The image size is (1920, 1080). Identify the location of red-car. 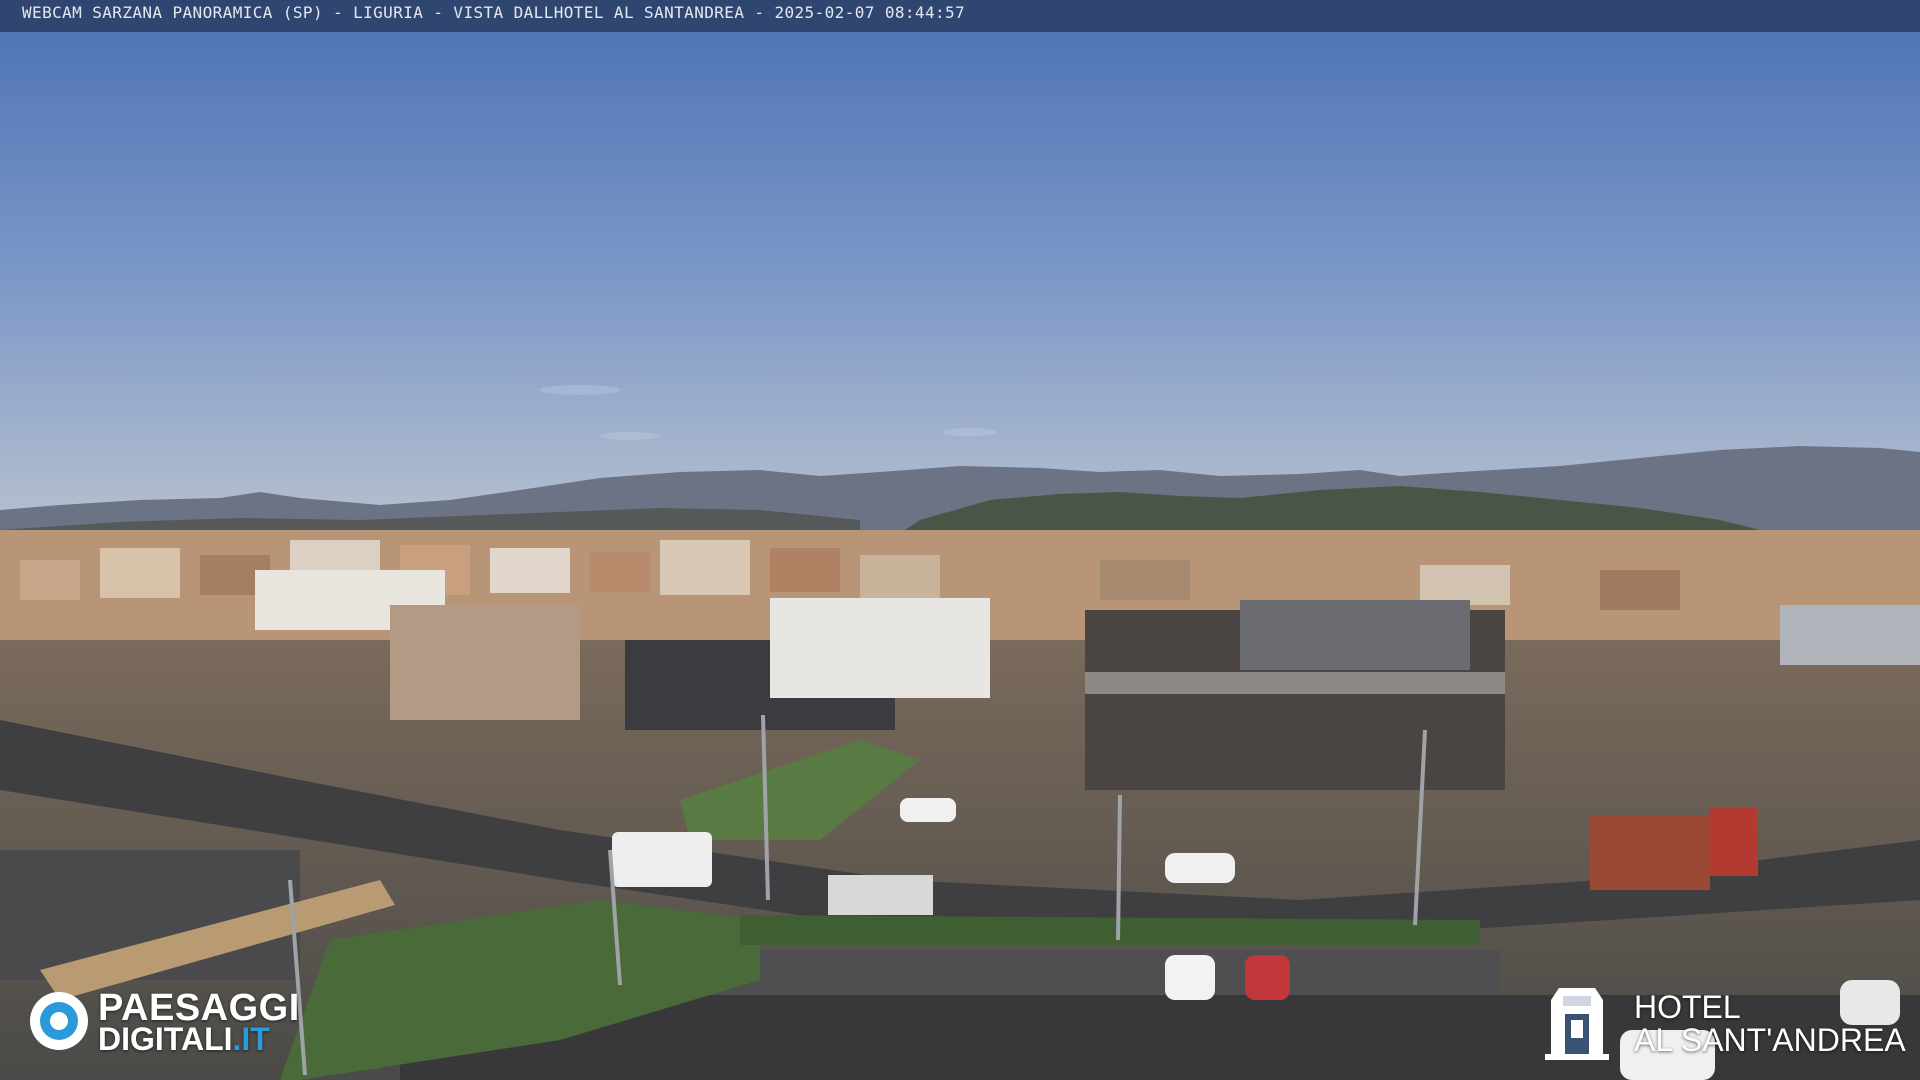
(1267, 977).